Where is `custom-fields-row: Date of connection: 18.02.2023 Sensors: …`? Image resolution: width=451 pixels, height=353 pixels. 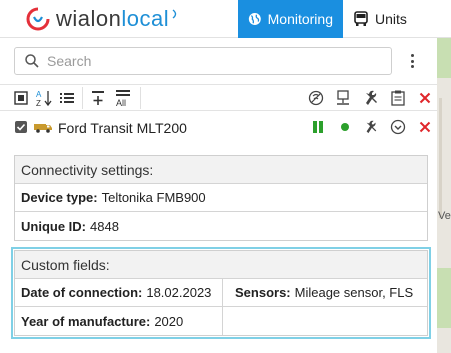 custom-fields-row: Date of connection: 18.02.2023 Sensors: … is located at coordinates (221, 293).